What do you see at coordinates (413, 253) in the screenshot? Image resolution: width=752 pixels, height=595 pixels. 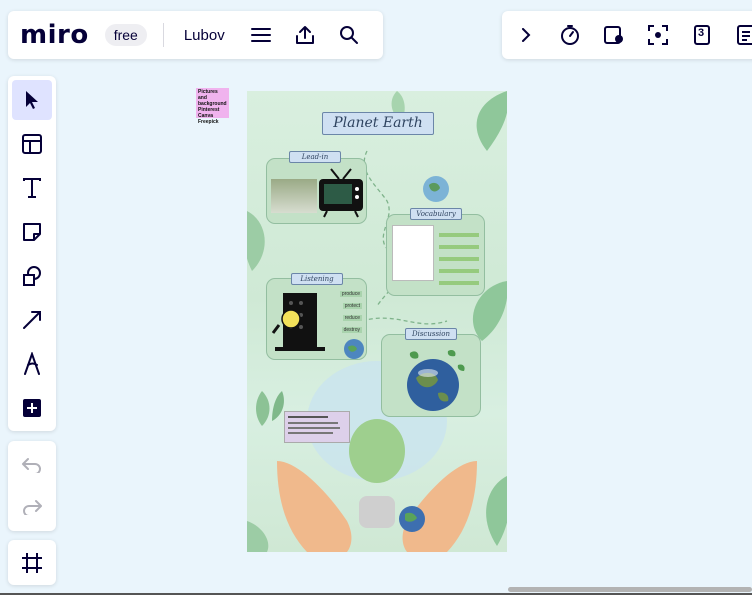 I see `vocabulary-worksheet` at bounding box center [413, 253].